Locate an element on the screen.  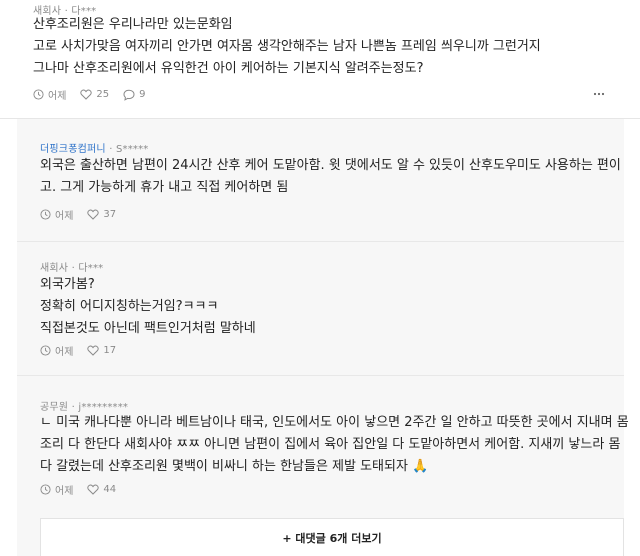
like-count: 37 is located at coordinates (110, 214).